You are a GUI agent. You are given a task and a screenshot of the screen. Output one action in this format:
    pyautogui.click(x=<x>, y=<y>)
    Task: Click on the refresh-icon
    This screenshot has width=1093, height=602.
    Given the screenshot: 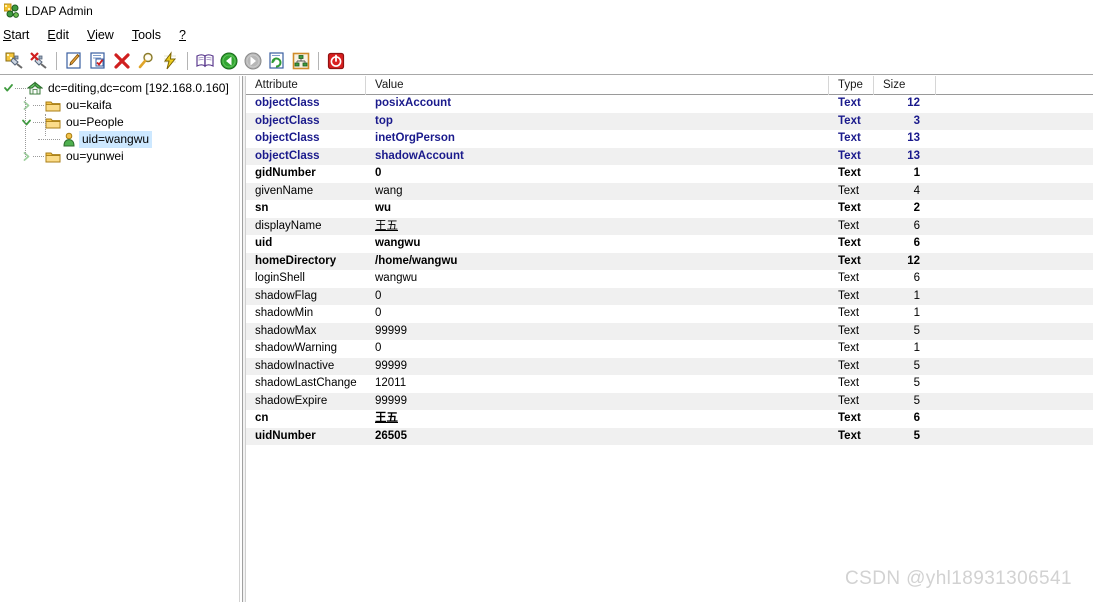 What is the action you would take?
    pyautogui.click(x=277, y=61)
    